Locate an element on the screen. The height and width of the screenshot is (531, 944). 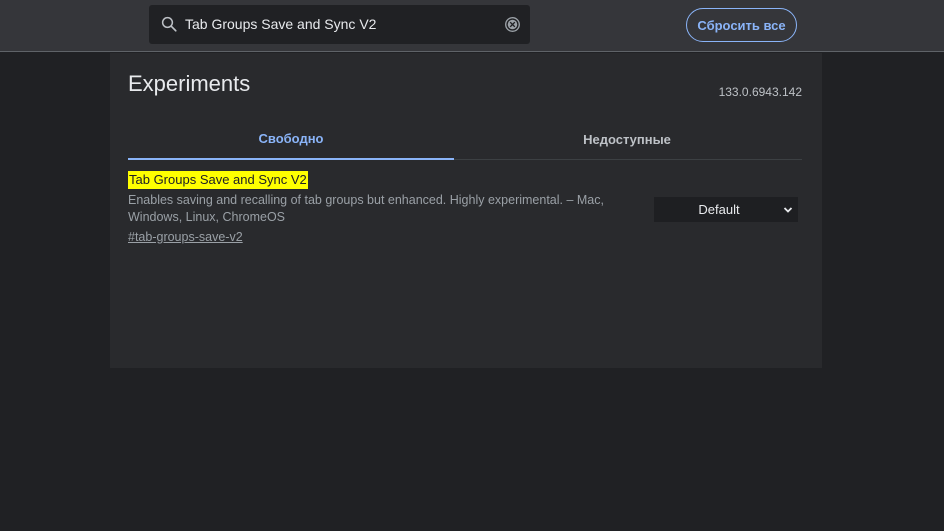
experiment-title: Tab Groups Save and Sync V2 is located at coordinates (218, 180).